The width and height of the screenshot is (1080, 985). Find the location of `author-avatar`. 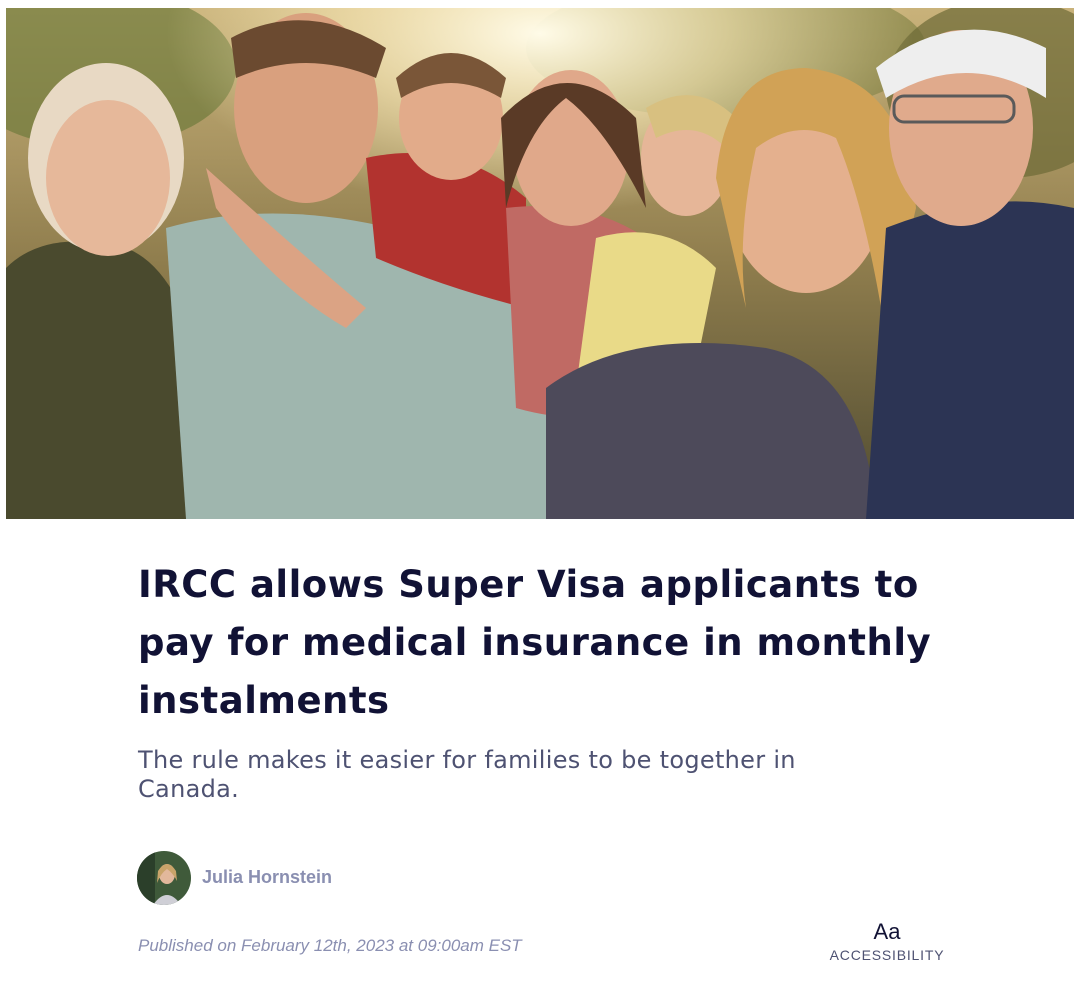

author-avatar is located at coordinates (164, 877).